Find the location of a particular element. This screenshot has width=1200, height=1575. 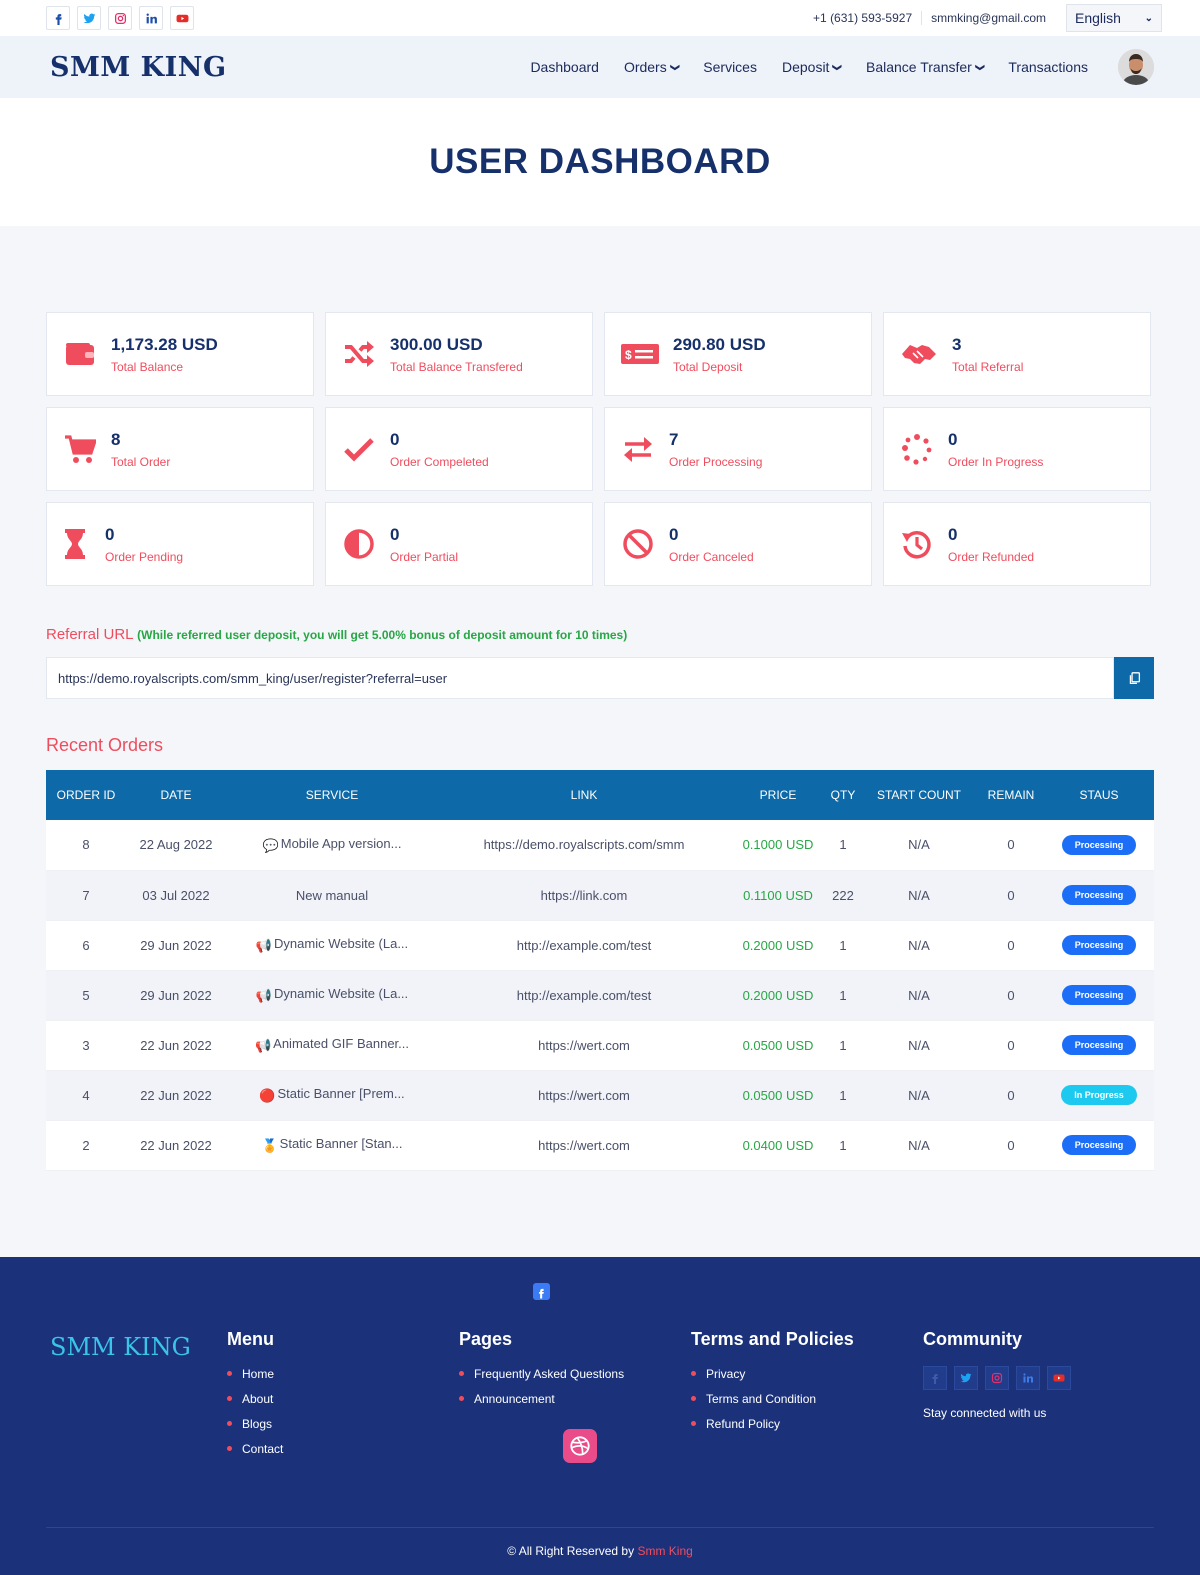

email-address: smmking@gmail.com is located at coordinates (994, 18).